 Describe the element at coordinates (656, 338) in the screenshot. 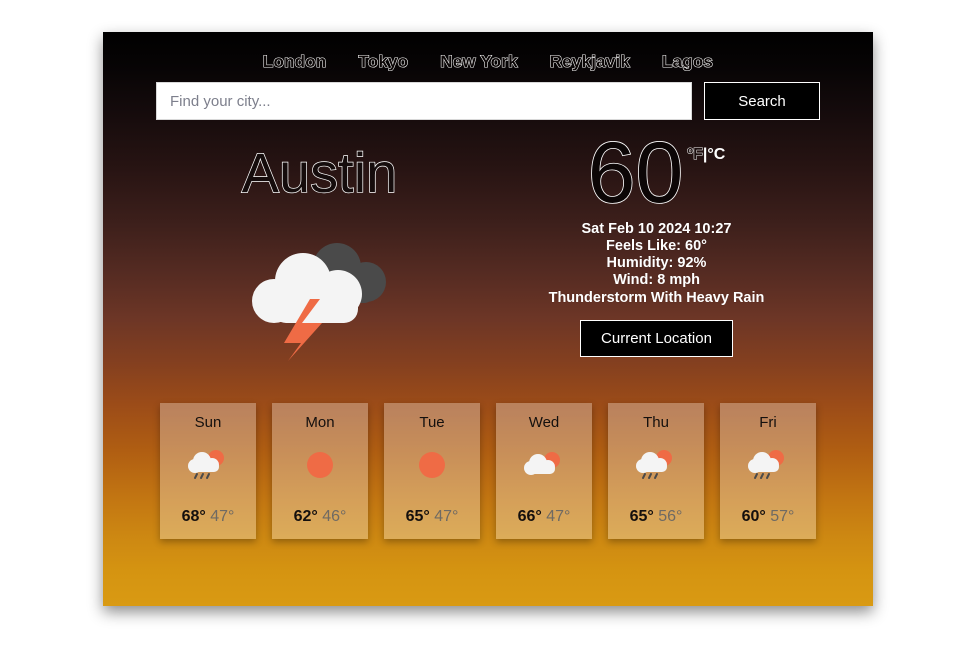

I see `current-location-button: Current Location` at that location.